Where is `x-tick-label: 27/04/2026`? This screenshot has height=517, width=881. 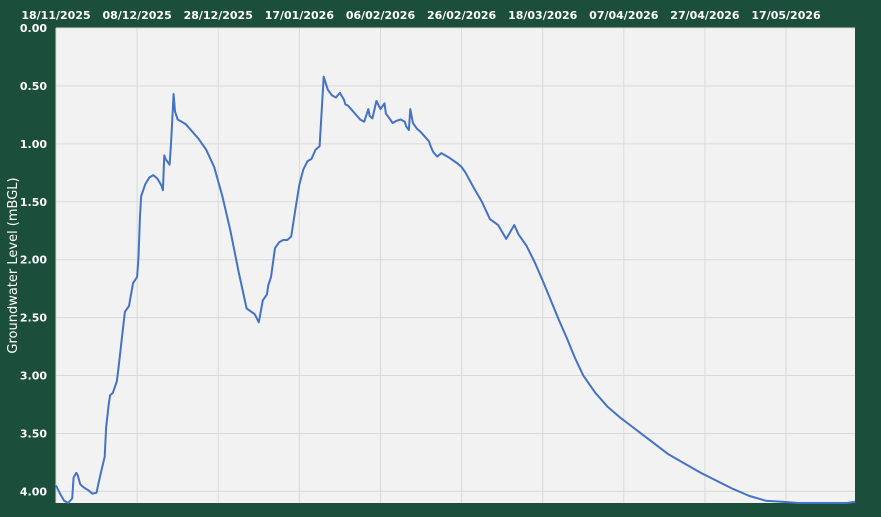 x-tick-label: 27/04/2026 is located at coordinates (705, 15).